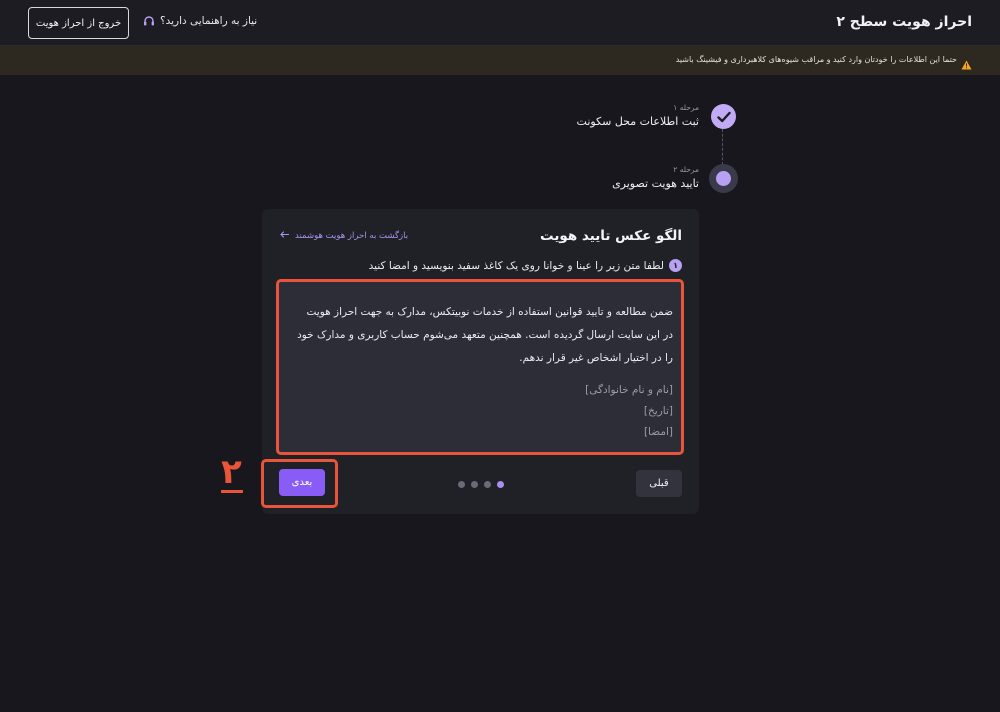 The height and width of the screenshot is (712, 1000). What do you see at coordinates (209, 21) in the screenshot?
I see `help-label: نیاز به راهنمایی دارید؟` at bounding box center [209, 21].